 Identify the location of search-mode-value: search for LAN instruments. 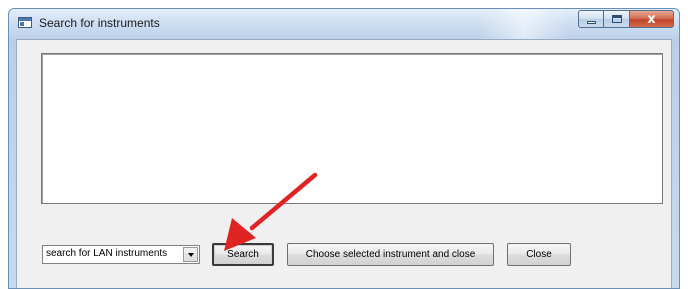
(107, 253).